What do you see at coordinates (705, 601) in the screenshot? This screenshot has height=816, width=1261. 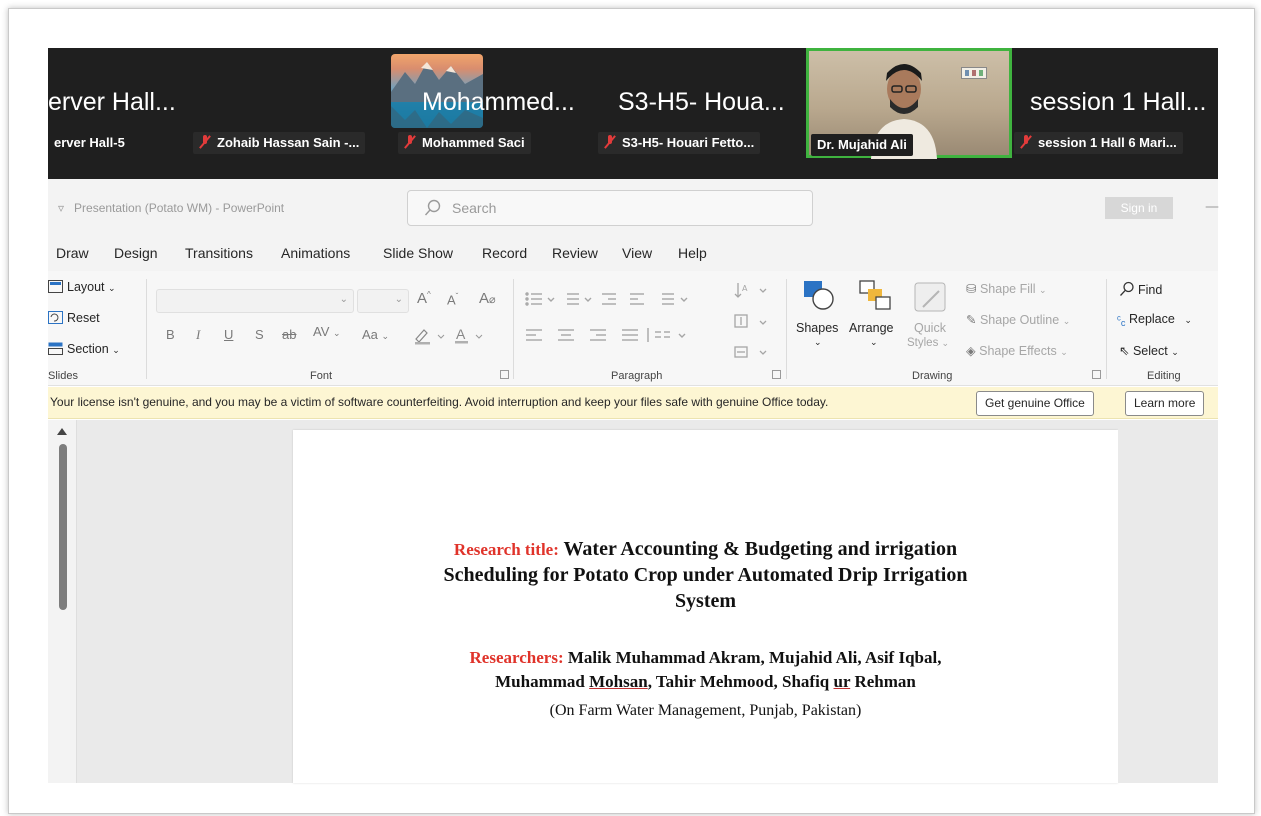 I see `slide-title-line: System` at bounding box center [705, 601].